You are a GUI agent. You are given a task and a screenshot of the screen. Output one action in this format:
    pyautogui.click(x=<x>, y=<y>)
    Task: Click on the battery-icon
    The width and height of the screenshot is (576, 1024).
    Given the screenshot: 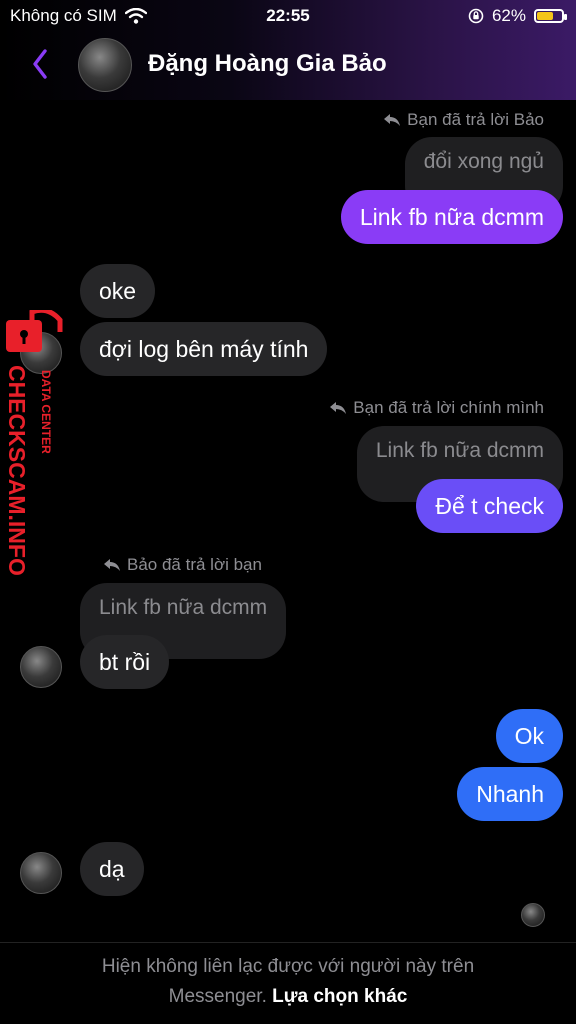 What is the action you would take?
    pyautogui.click(x=550, y=16)
    